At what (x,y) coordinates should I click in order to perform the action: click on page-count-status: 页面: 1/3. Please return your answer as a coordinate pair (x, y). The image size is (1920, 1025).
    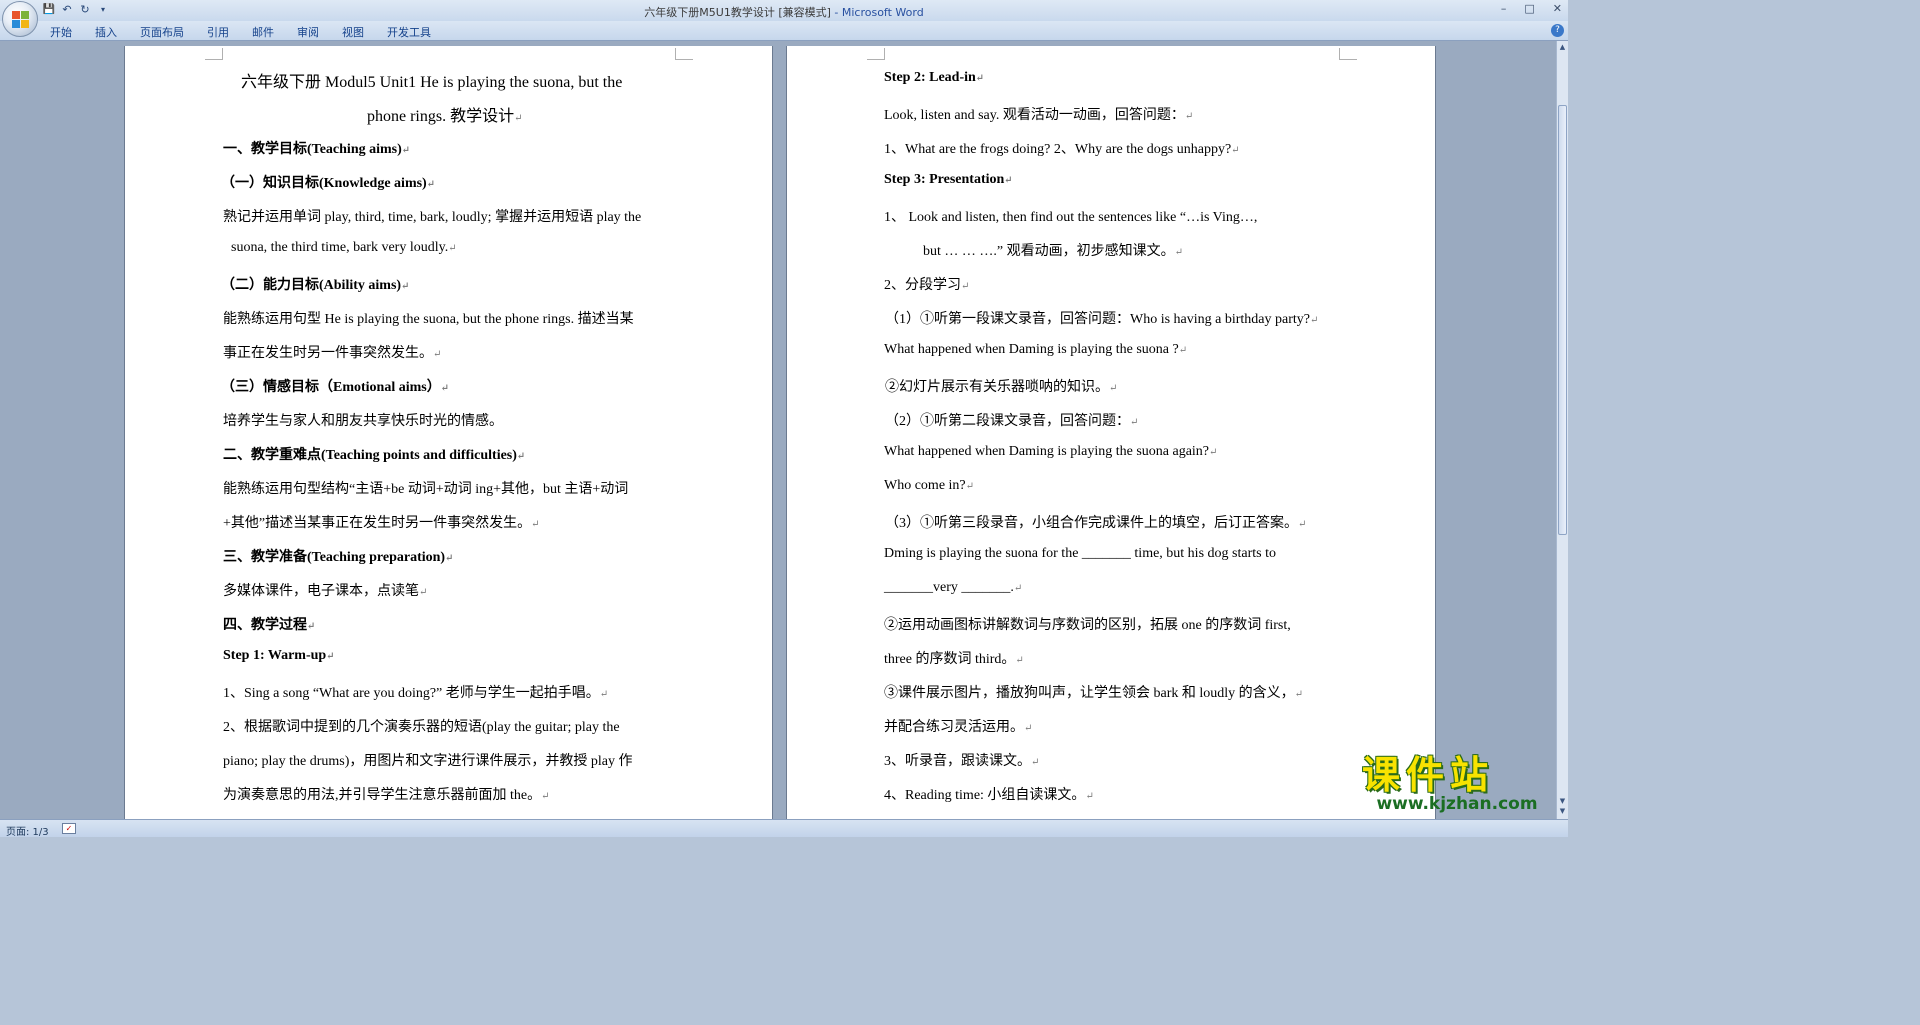
    Looking at the image, I should click on (27, 830).